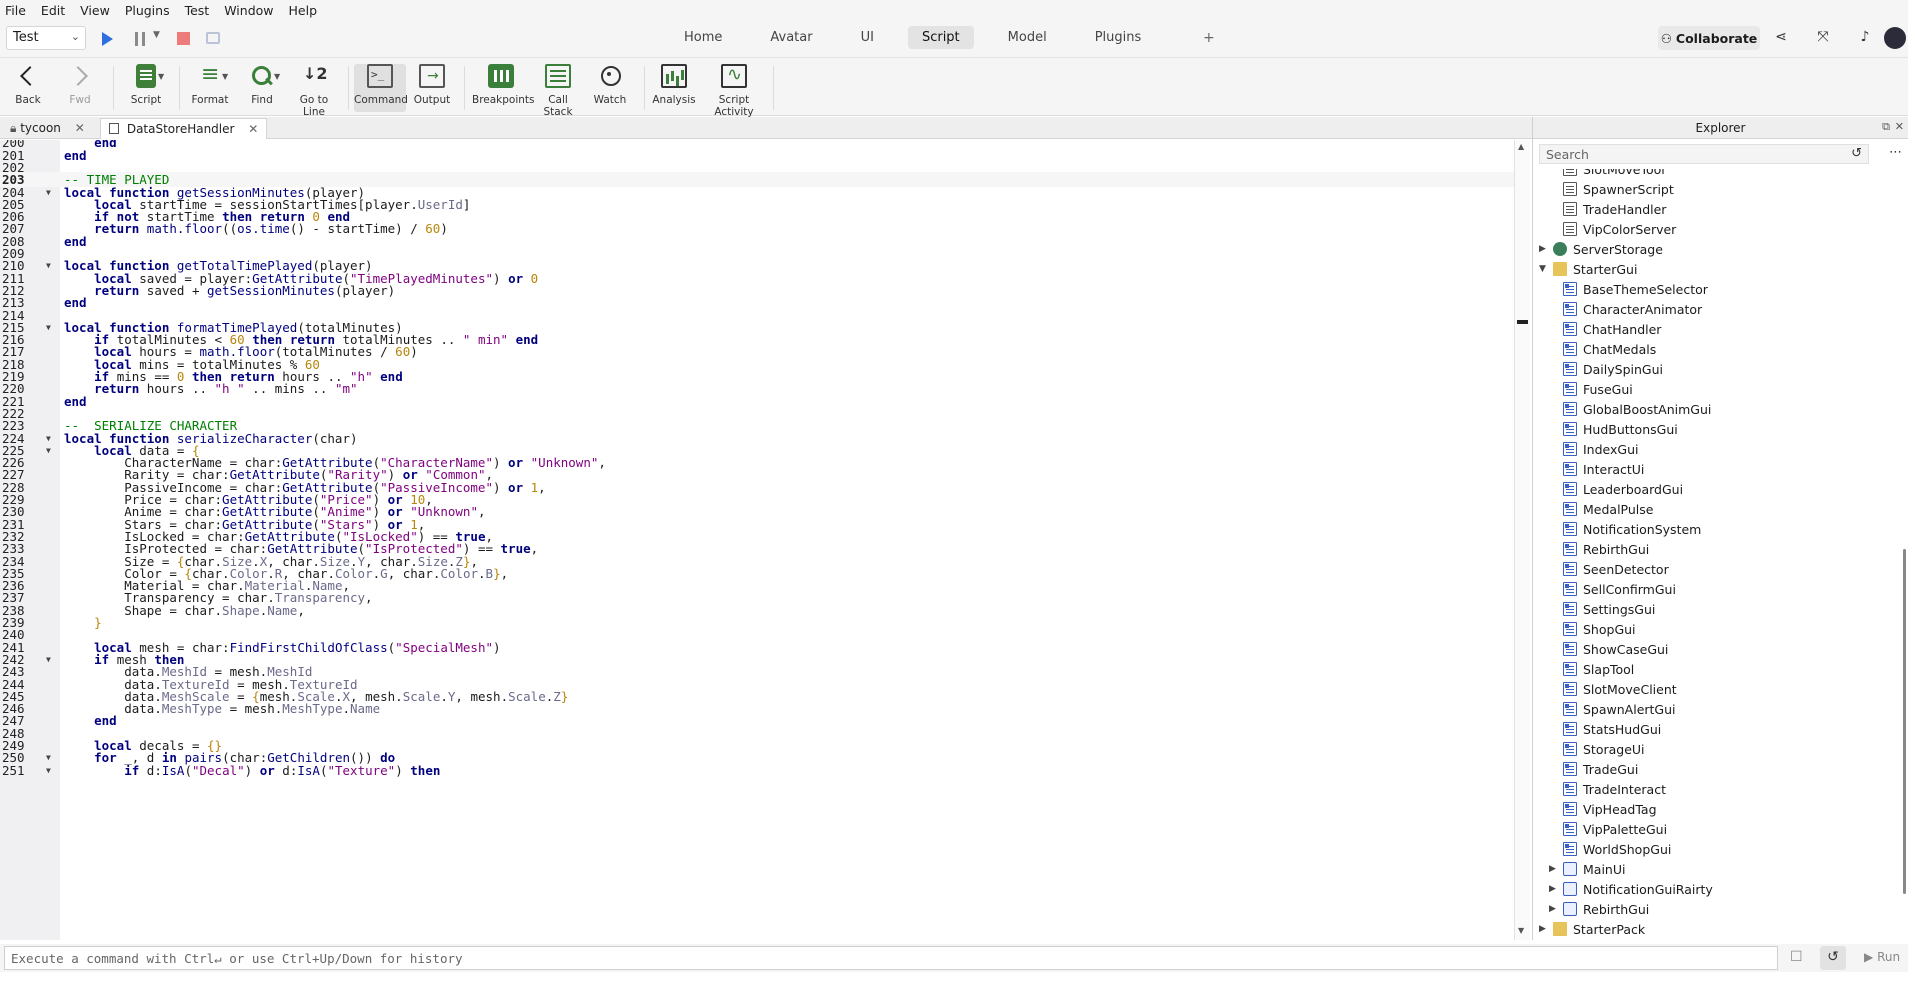  I want to click on tree-item: StatsHudGui, so click(1612, 732).